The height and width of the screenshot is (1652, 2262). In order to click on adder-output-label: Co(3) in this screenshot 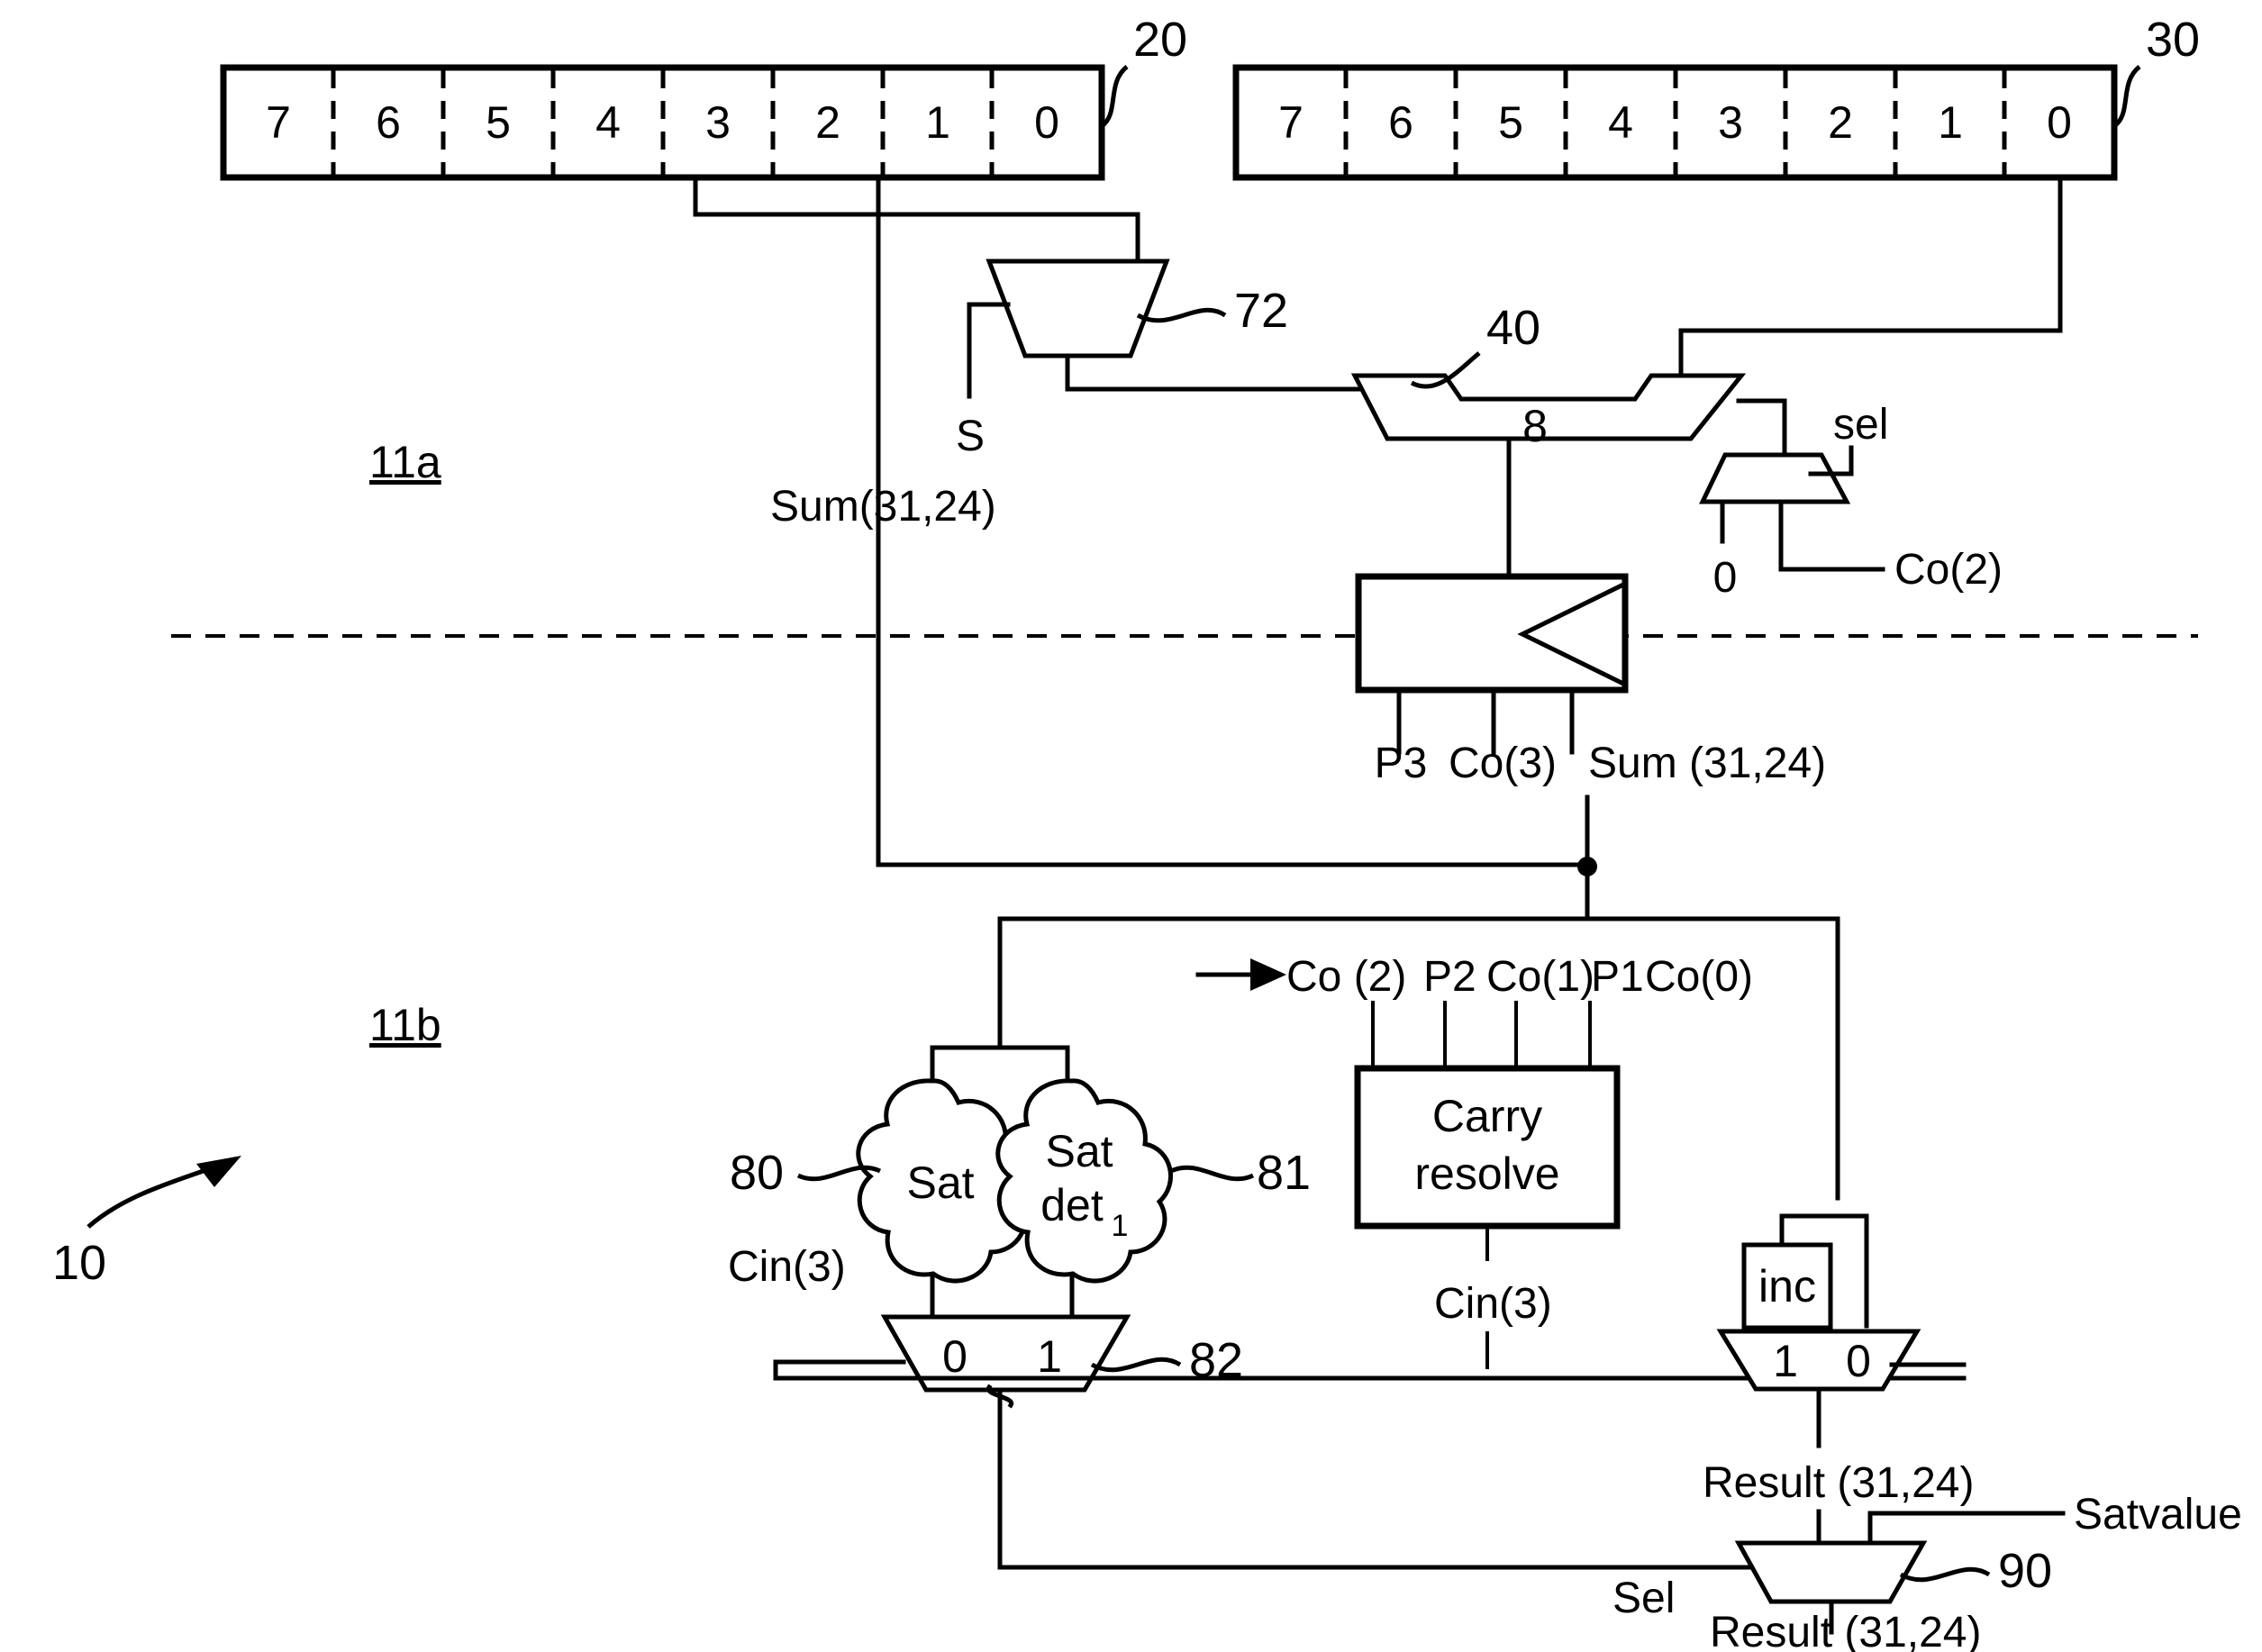, I will do `click(1503, 763)`.